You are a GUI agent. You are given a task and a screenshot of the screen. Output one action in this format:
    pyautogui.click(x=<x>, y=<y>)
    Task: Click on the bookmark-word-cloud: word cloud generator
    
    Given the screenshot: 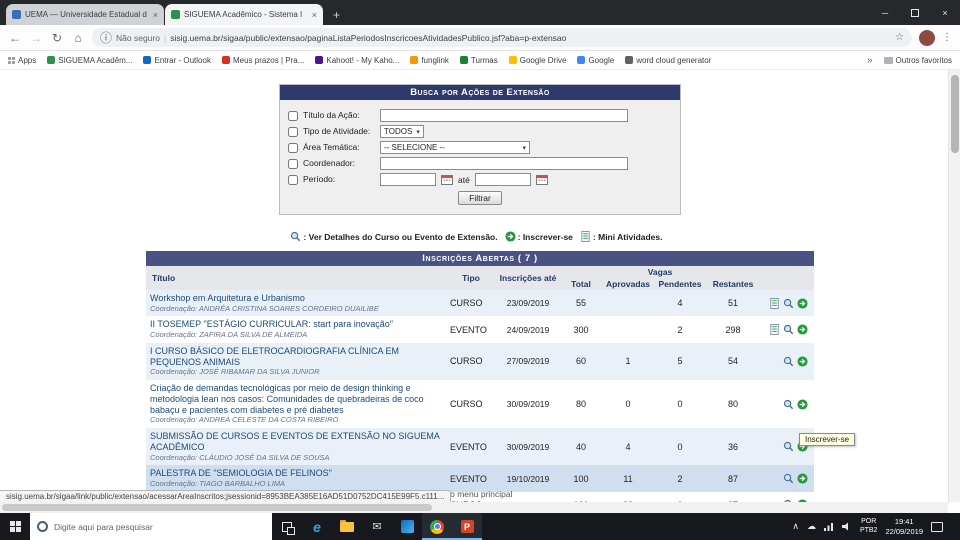 What is the action you would take?
    pyautogui.click(x=668, y=60)
    